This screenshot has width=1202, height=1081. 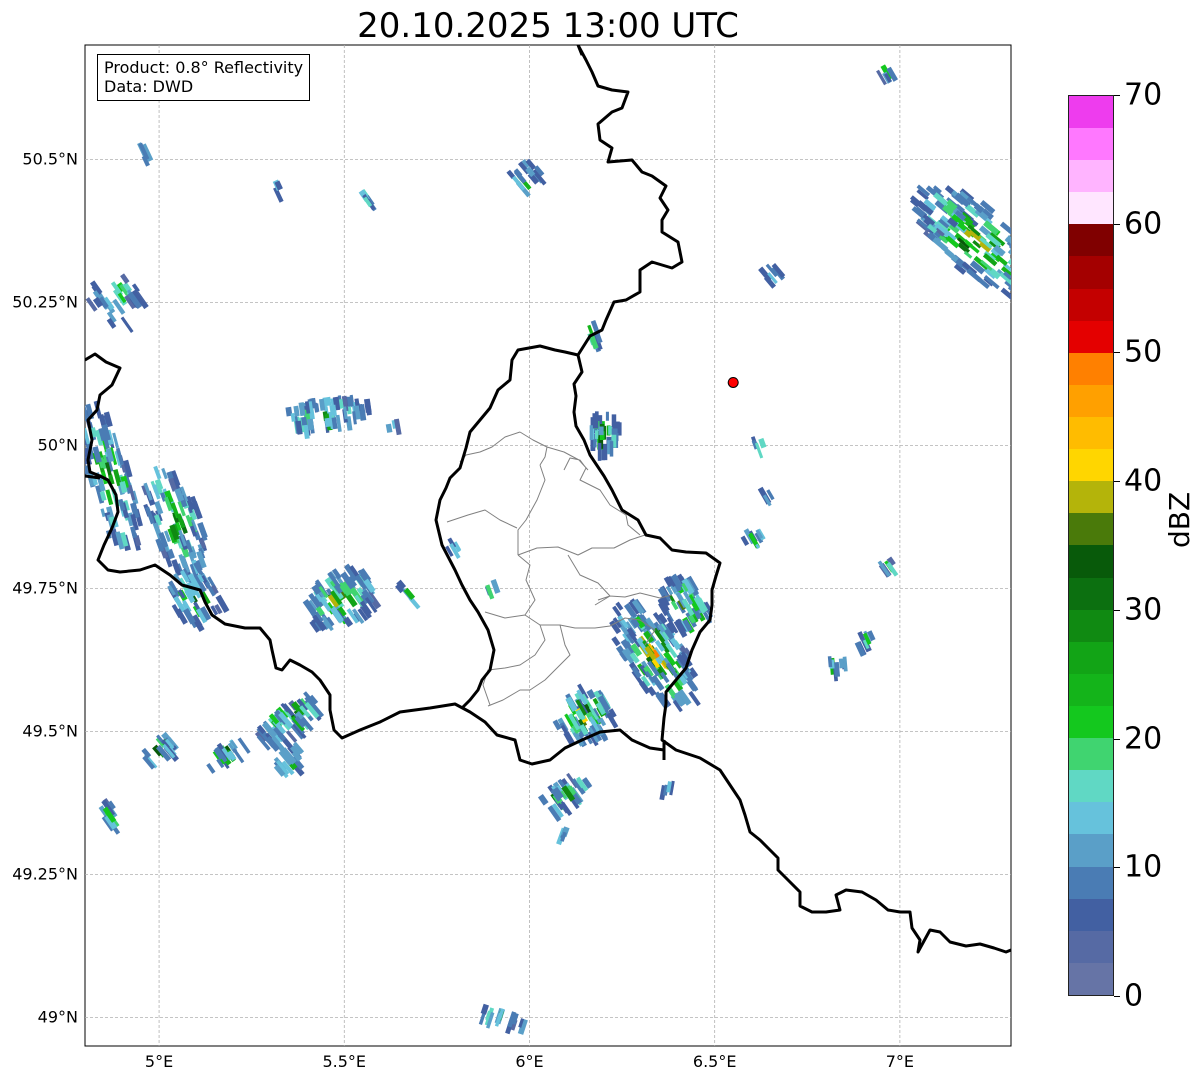 What do you see at coordinates (45, 588) in the screenshot?
I see `lat-tick-label: 49.75°N` at bounding box center [45, 588].